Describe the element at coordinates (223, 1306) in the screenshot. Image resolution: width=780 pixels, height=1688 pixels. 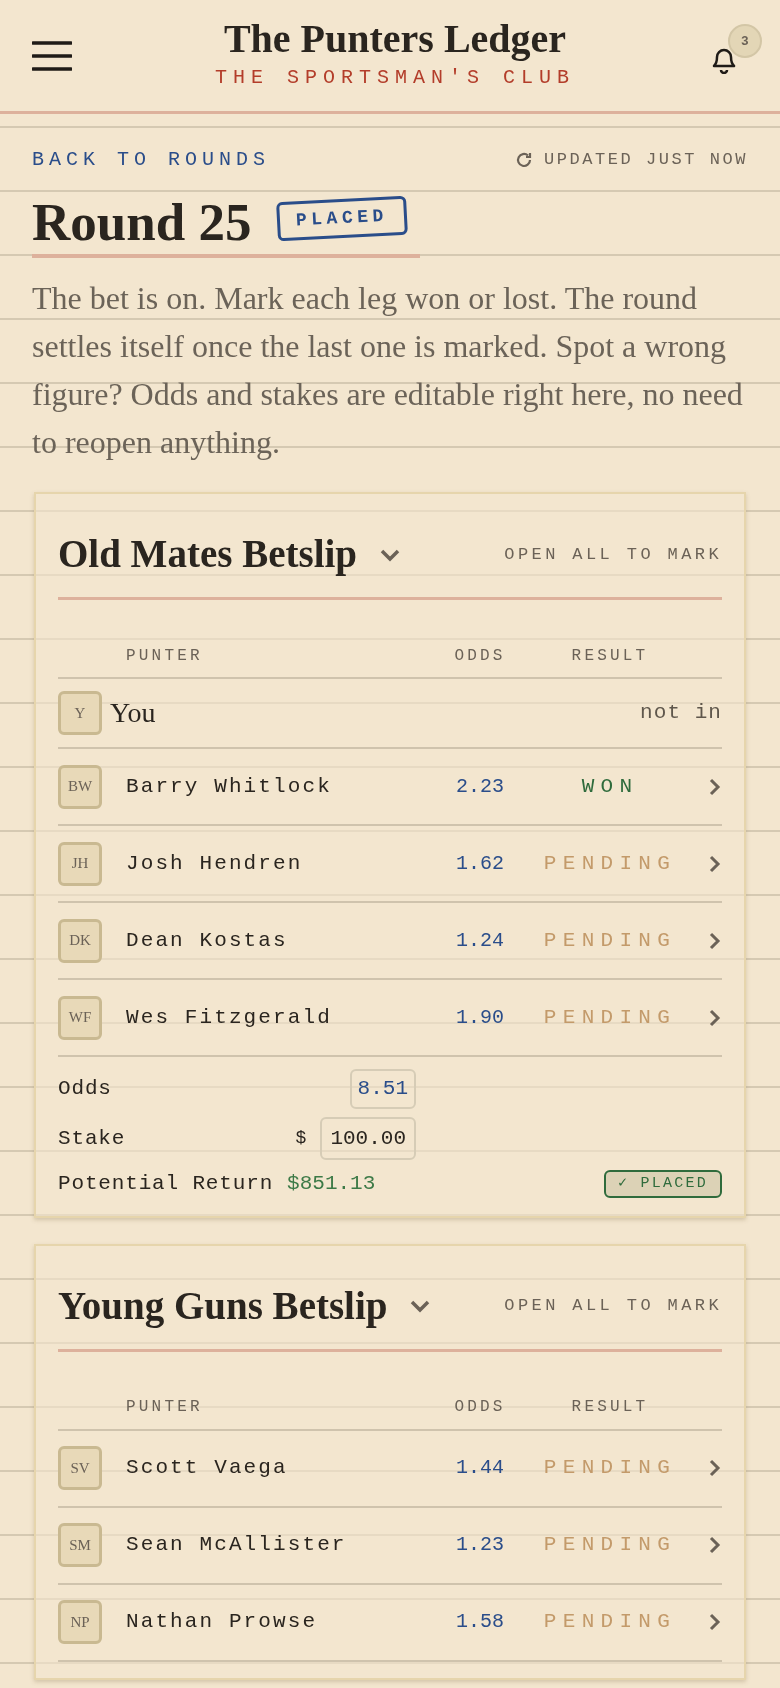
I see `betslip-title: Young Guns Betslip` at that location.